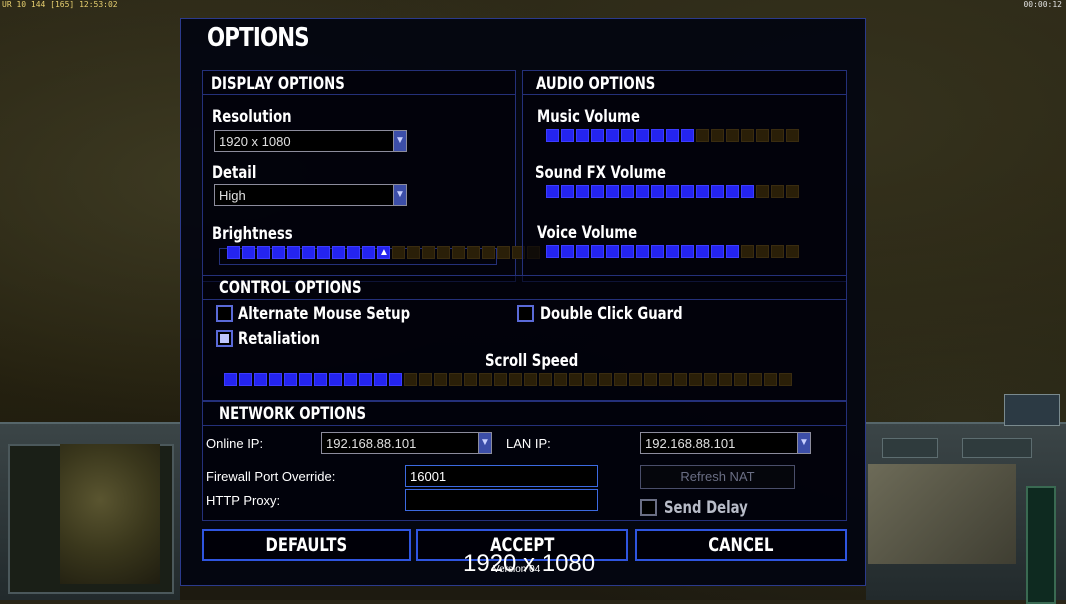 Image resolution: width=1066 pixels, height=604 pixels. What do you see at coordinates (310, 195) in the screenshot?
I see `detail-dropdown: High ▼` at bounding box center [310, 195].